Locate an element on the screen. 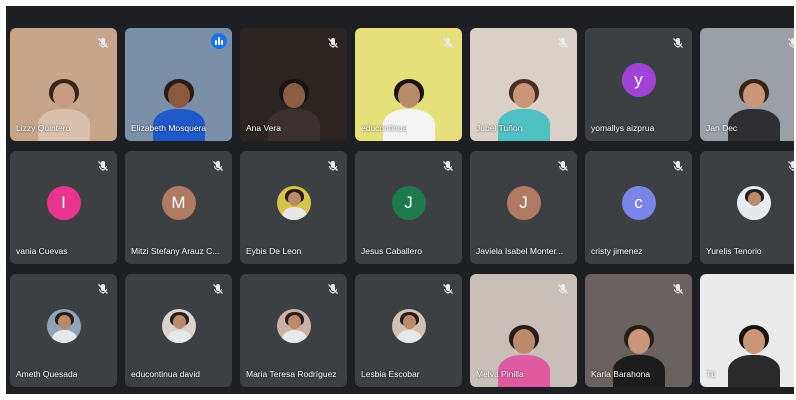 This screenshot has width=796, height=400. participant-tile: Ameth Quesada is located at coordinates (63, 330).